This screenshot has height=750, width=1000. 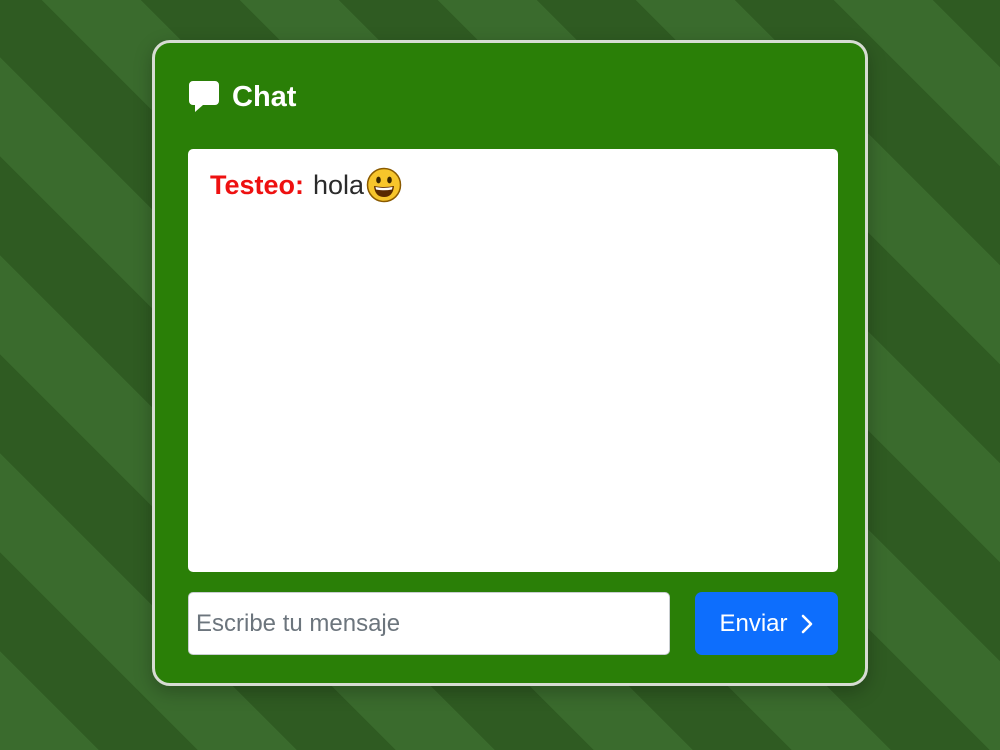 I want to click on chat-header: Chat, so click(x=242, y=97).